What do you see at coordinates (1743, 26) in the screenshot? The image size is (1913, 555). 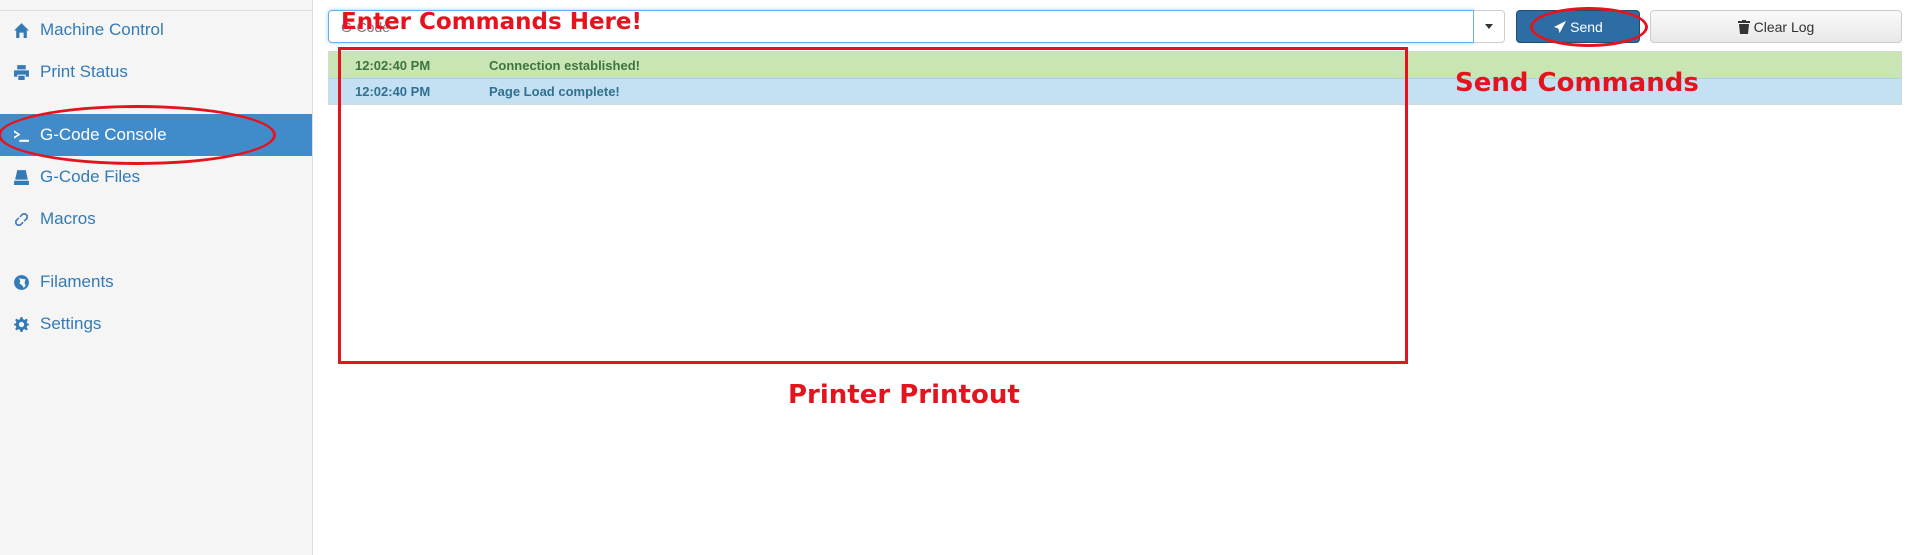 I see `trash-icon` at bounding box center [1743, 26].